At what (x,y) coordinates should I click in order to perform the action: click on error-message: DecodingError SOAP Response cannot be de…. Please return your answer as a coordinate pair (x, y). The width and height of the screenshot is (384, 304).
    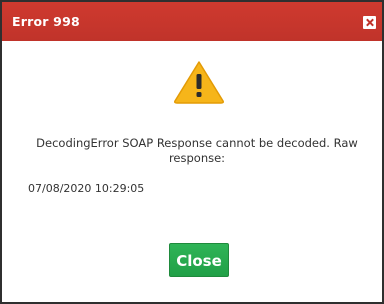
    Looking at the image, I should click on (197, 150).